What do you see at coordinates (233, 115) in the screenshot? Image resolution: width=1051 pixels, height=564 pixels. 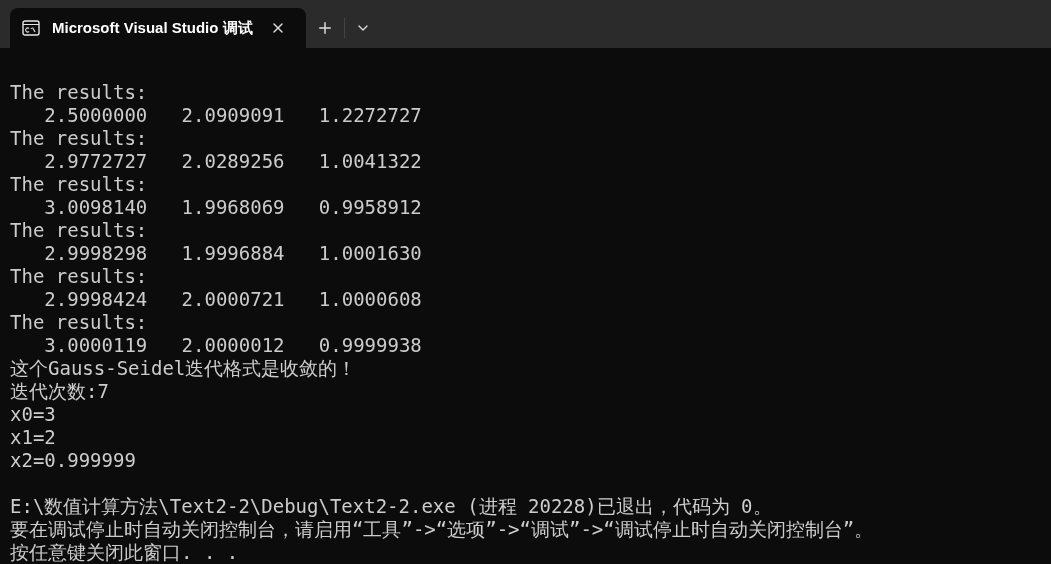 I see `console-line: 2.5000000 2.0909091 1.2272727` at bounding box center [233, 115].